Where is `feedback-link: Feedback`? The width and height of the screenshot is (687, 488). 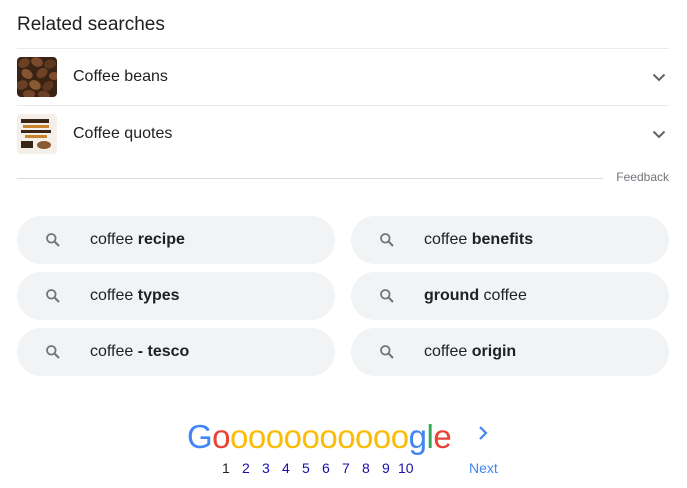 feedback-link: Feedback is located at coordinates (642, 177).